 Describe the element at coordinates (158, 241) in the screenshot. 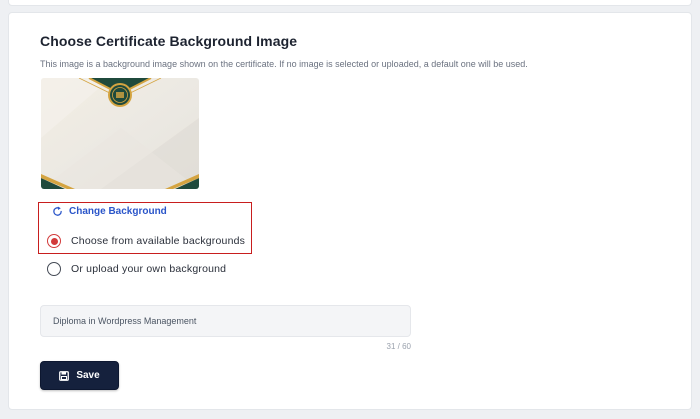

I see `option-choose-available-label: Choose from available backgrounds` at that location.